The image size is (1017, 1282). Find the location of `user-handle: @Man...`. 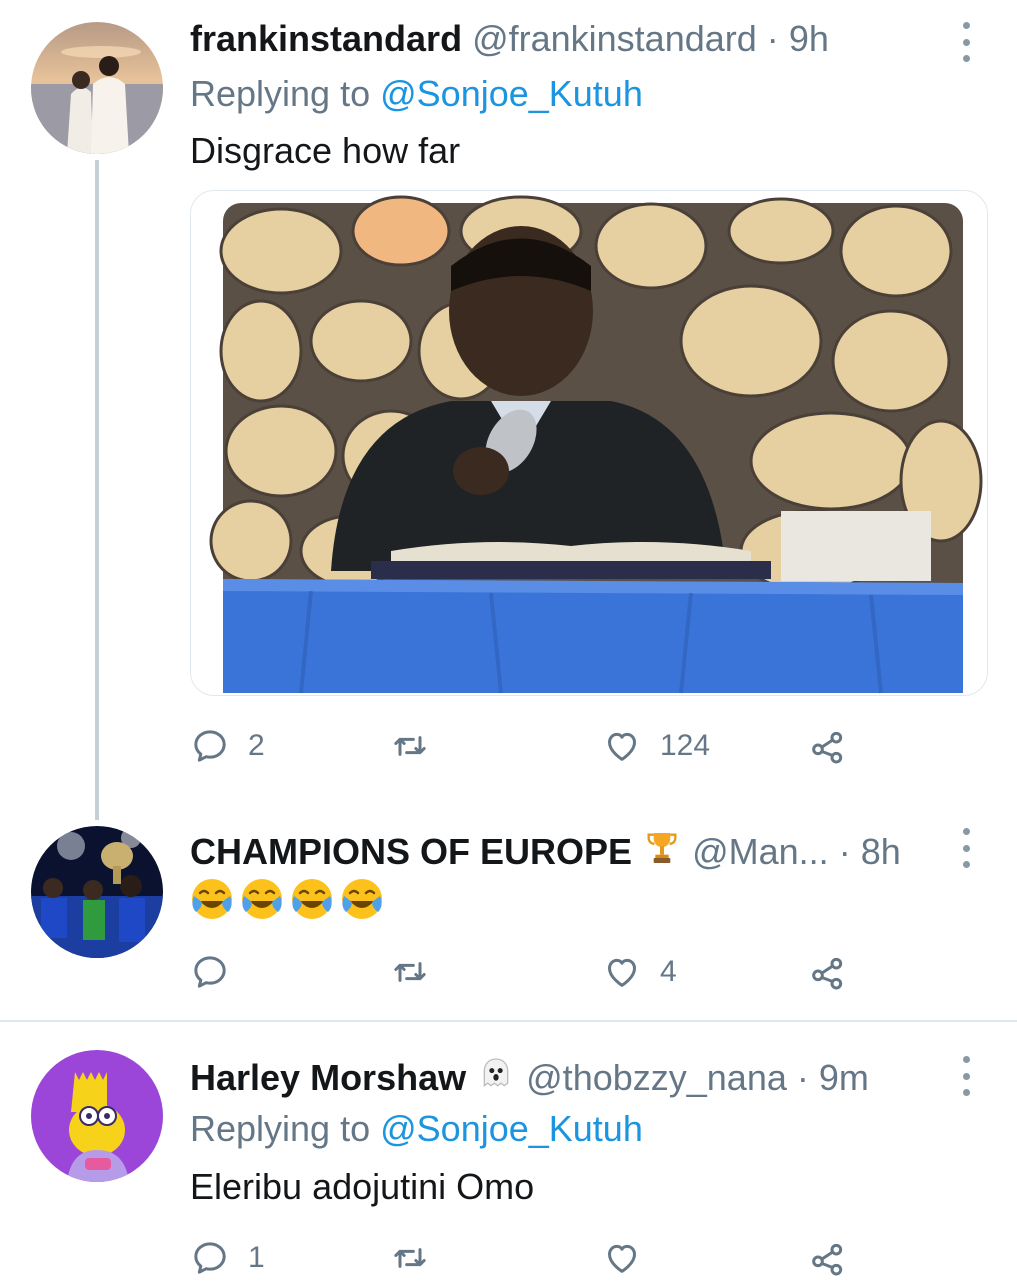

user-handle: @Man... is located at coordinates (760, 851).